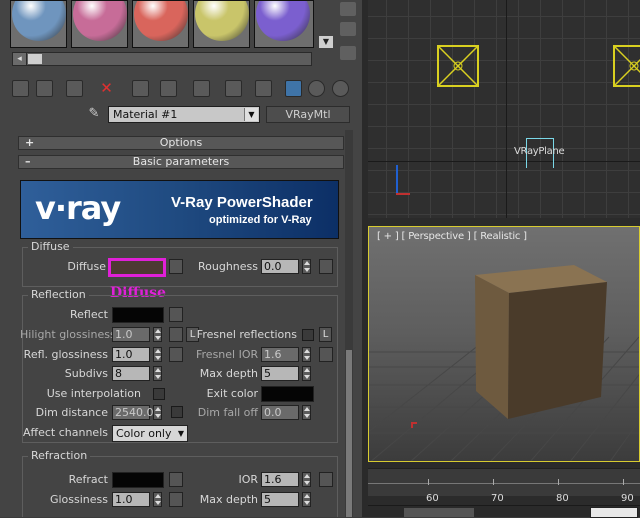 The image size is (640, 518). What do you see at coordinates (93, 393) in the screenshot?
I see `use-interpolation-label: Use interpolation` at bounding box center [93, 393].